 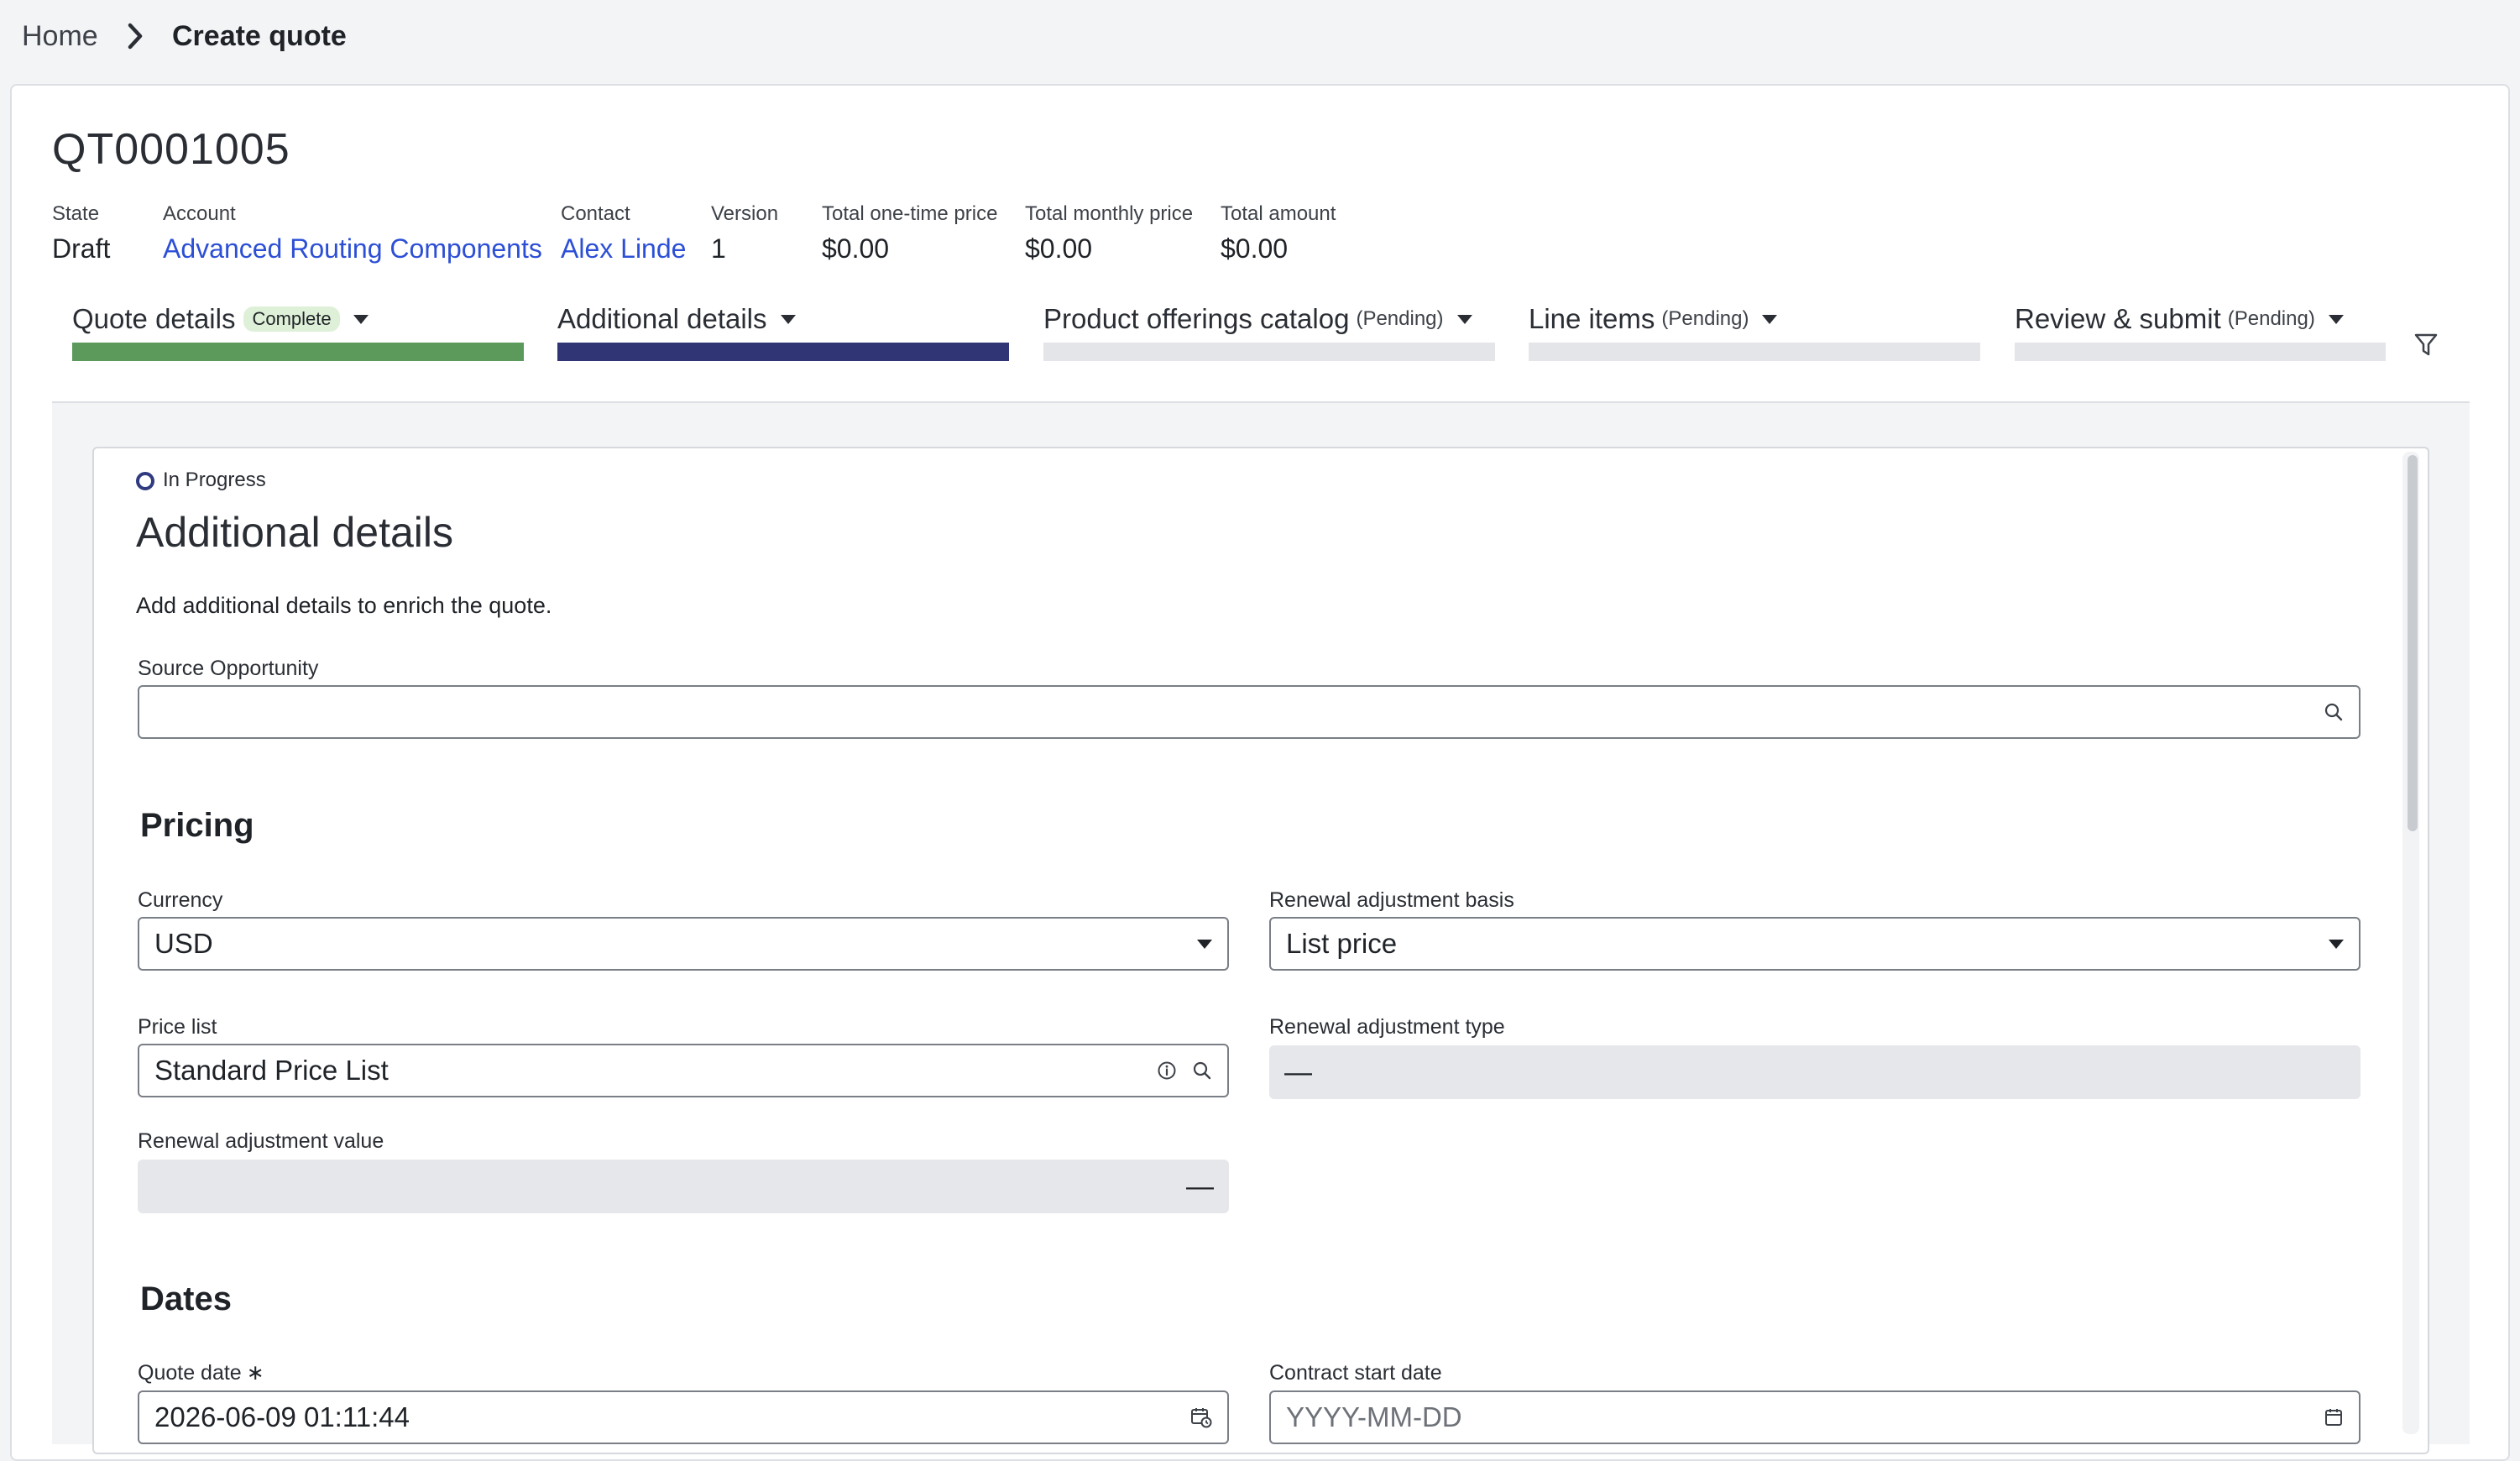 I want to click on contract-start-input: YYYY-MM-DD, so click(x=1815, y=1417).